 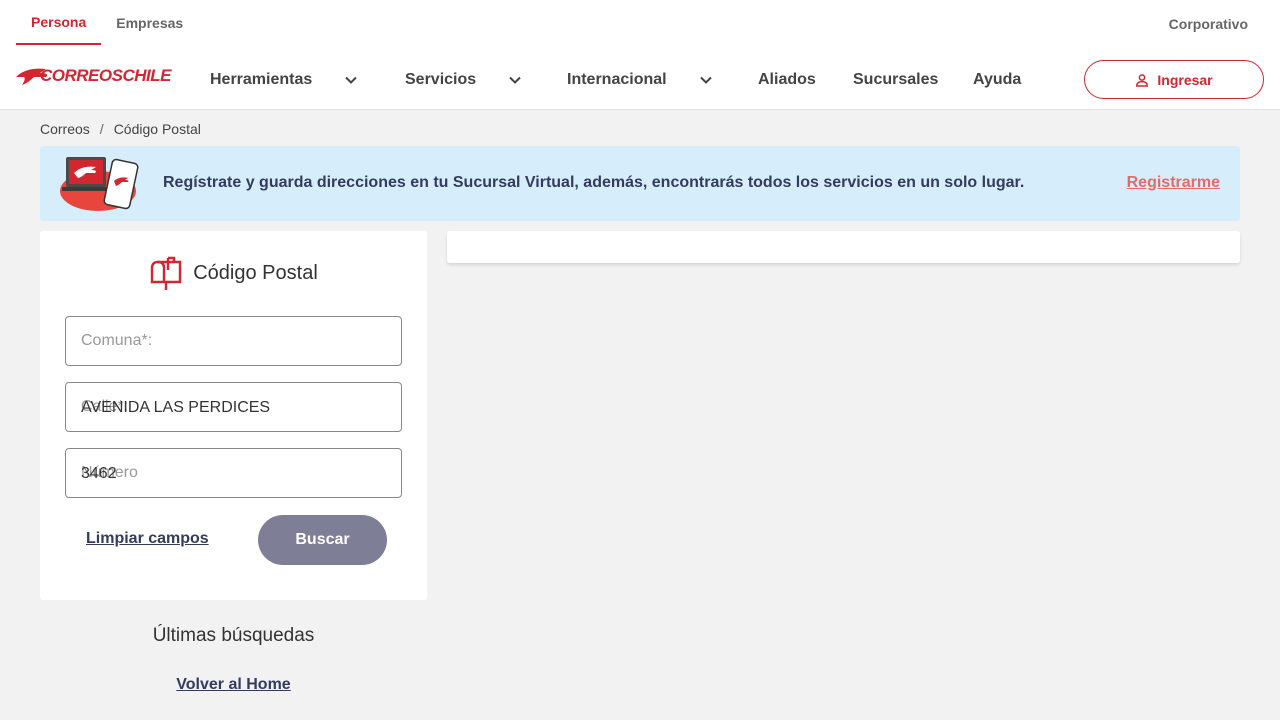 I want to click on calle-field: Calle*:, so click(x=233, y=407).